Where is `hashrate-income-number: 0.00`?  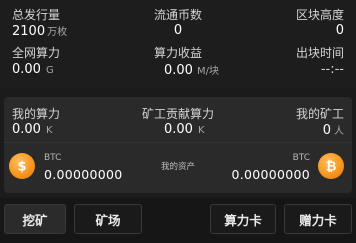 hashrate-income-number: 0.00 is located at coordinates (178, 70).